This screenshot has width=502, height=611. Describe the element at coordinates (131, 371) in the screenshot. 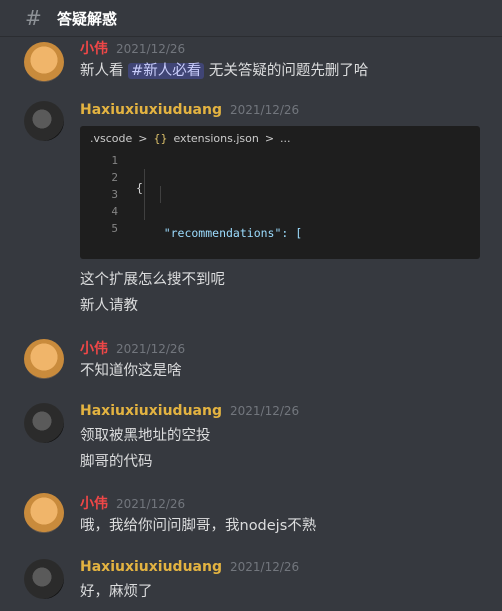

I see `message-text: 不知道你这是啥` at that location.